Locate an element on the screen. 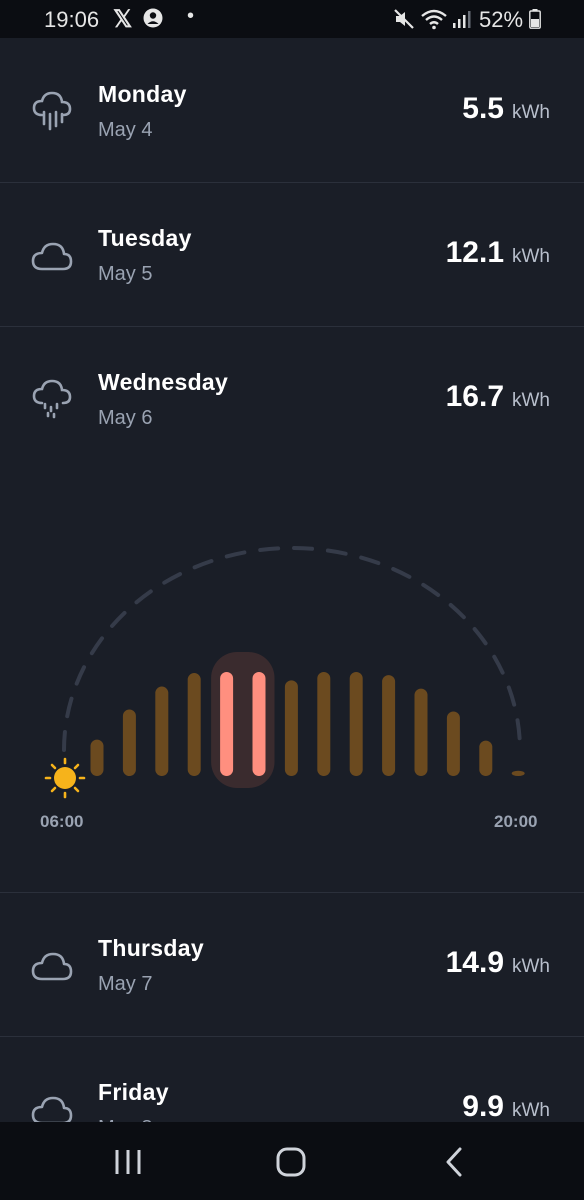 The width and height of the screenshot is (584, 1200). day-date: May 5 is located at coordinates (125, 274).